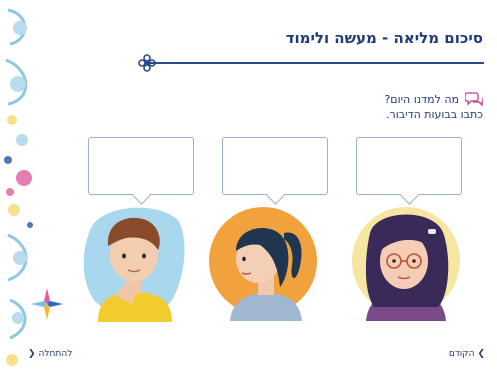 Image resolution: width=497 pixels, height=376 pixels. I want to click on chat-bubbles-icon, so click(474, 99).